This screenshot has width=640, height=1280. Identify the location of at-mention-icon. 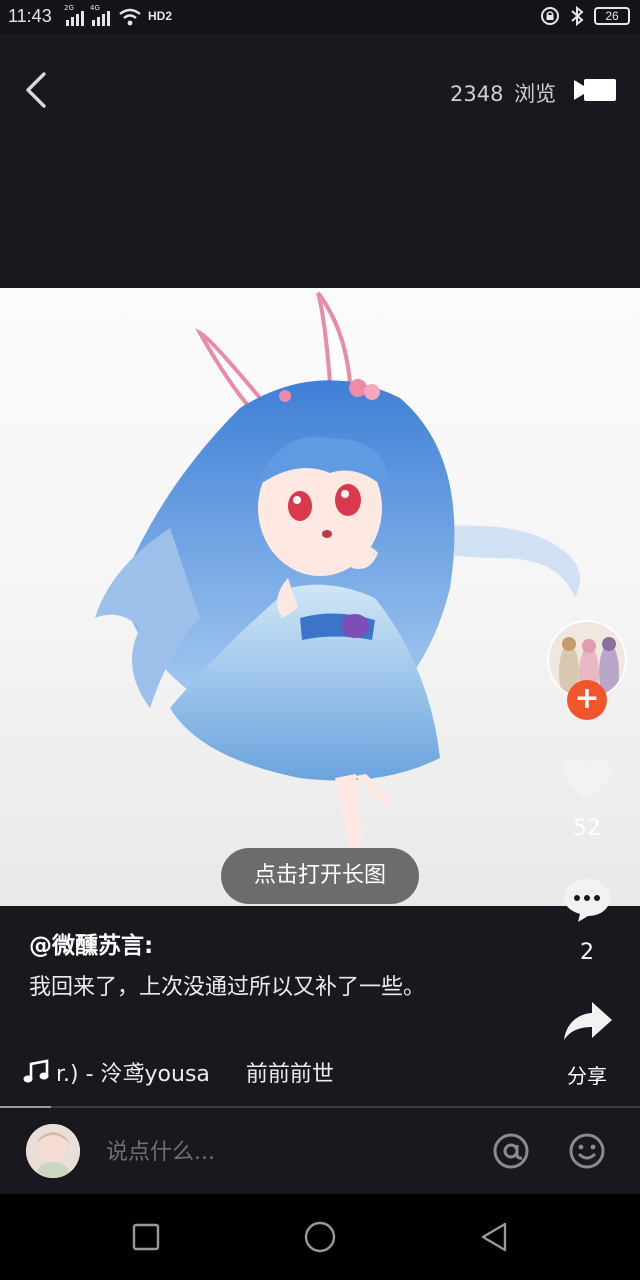
(511, 1151).